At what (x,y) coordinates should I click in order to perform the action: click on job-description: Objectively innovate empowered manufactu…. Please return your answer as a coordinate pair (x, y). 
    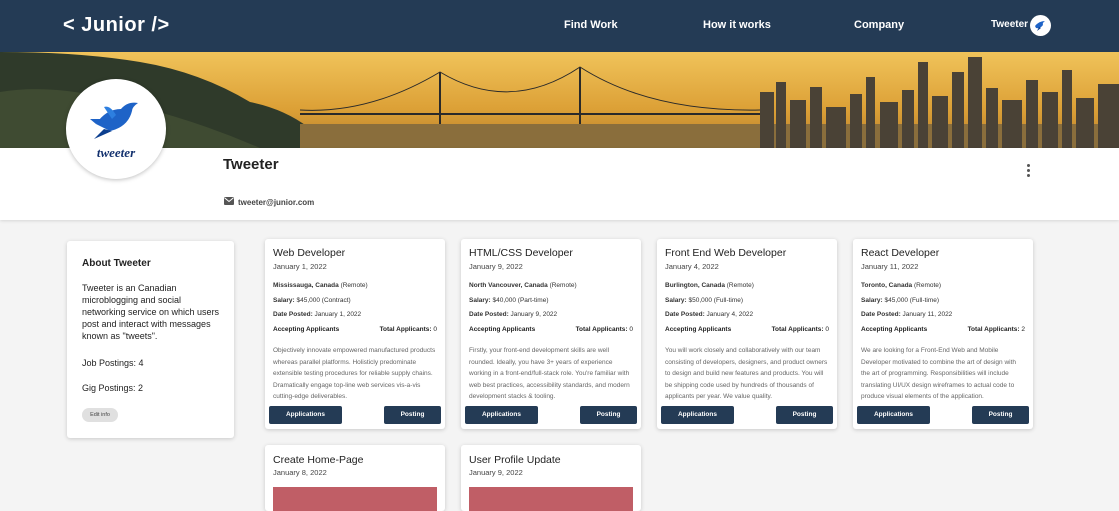
    Looking at the image, I should click on (354, 373).